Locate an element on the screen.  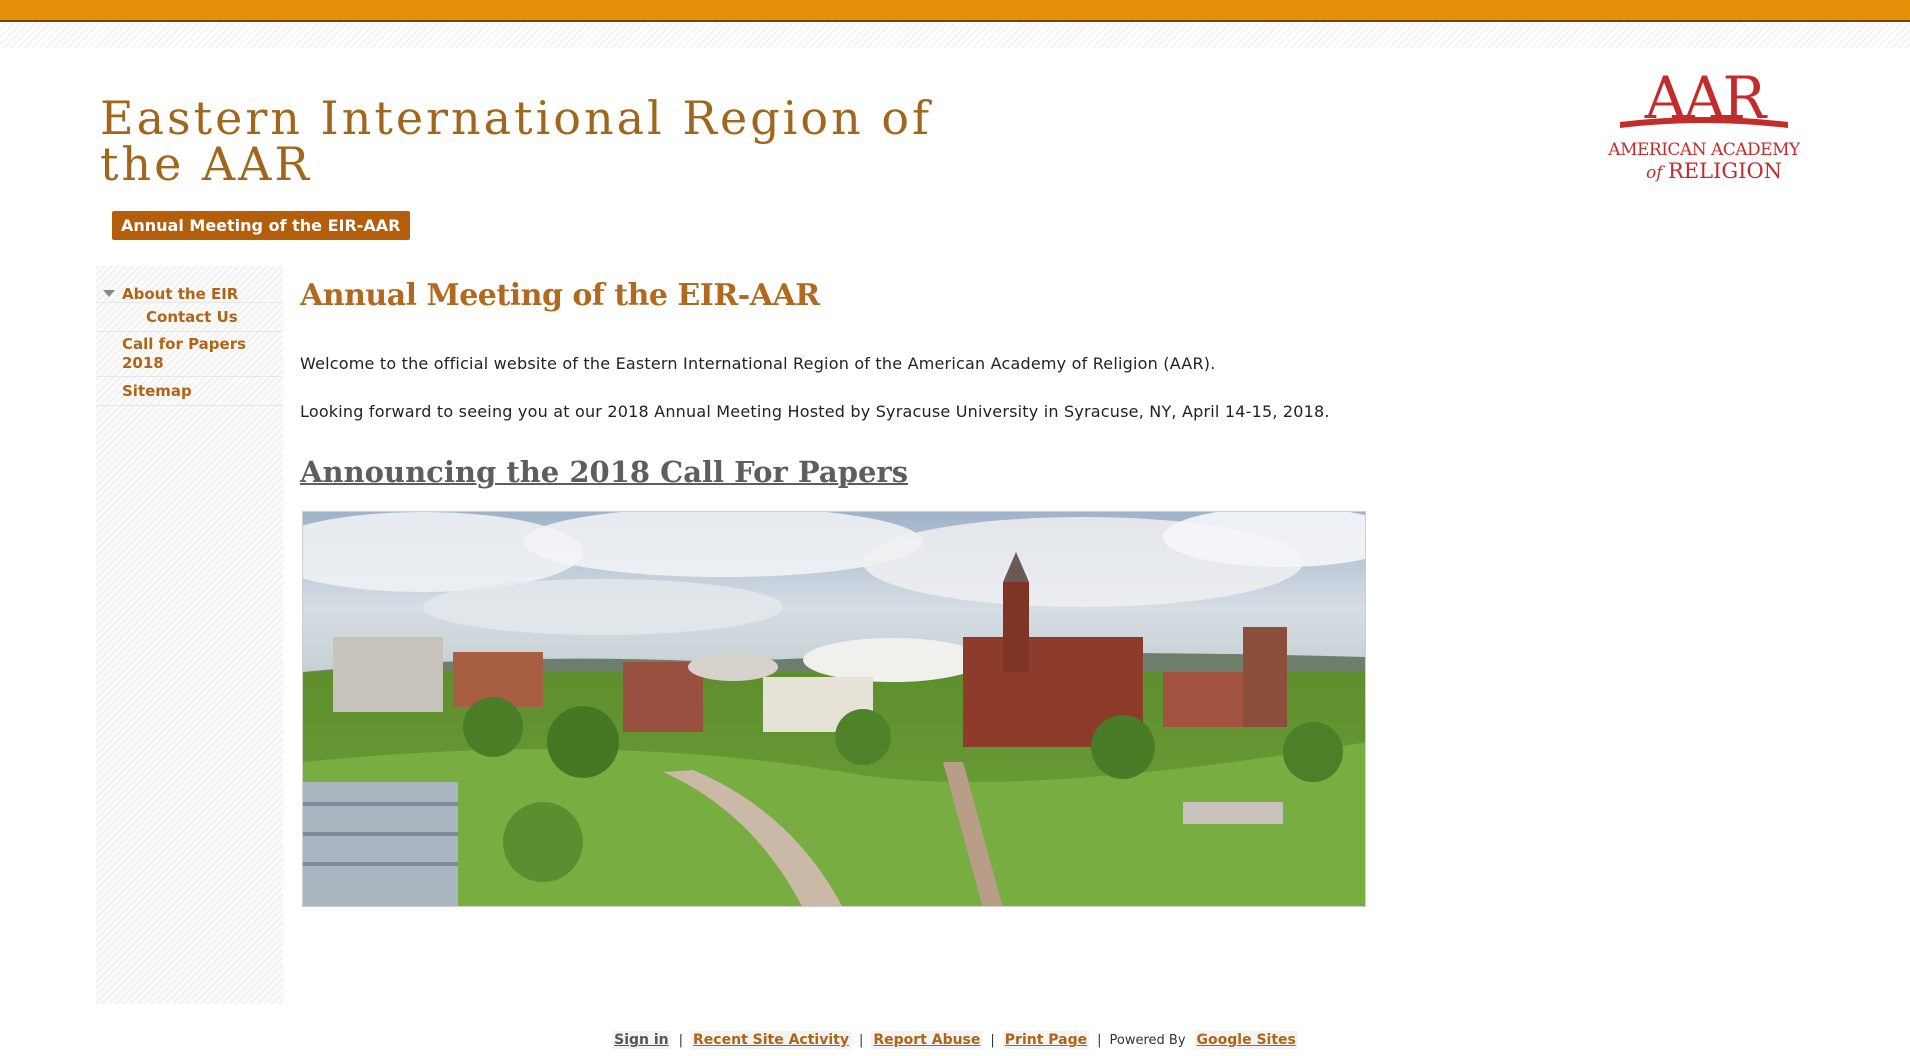
expand-arrow-icon is located at coordinates (109, 293).